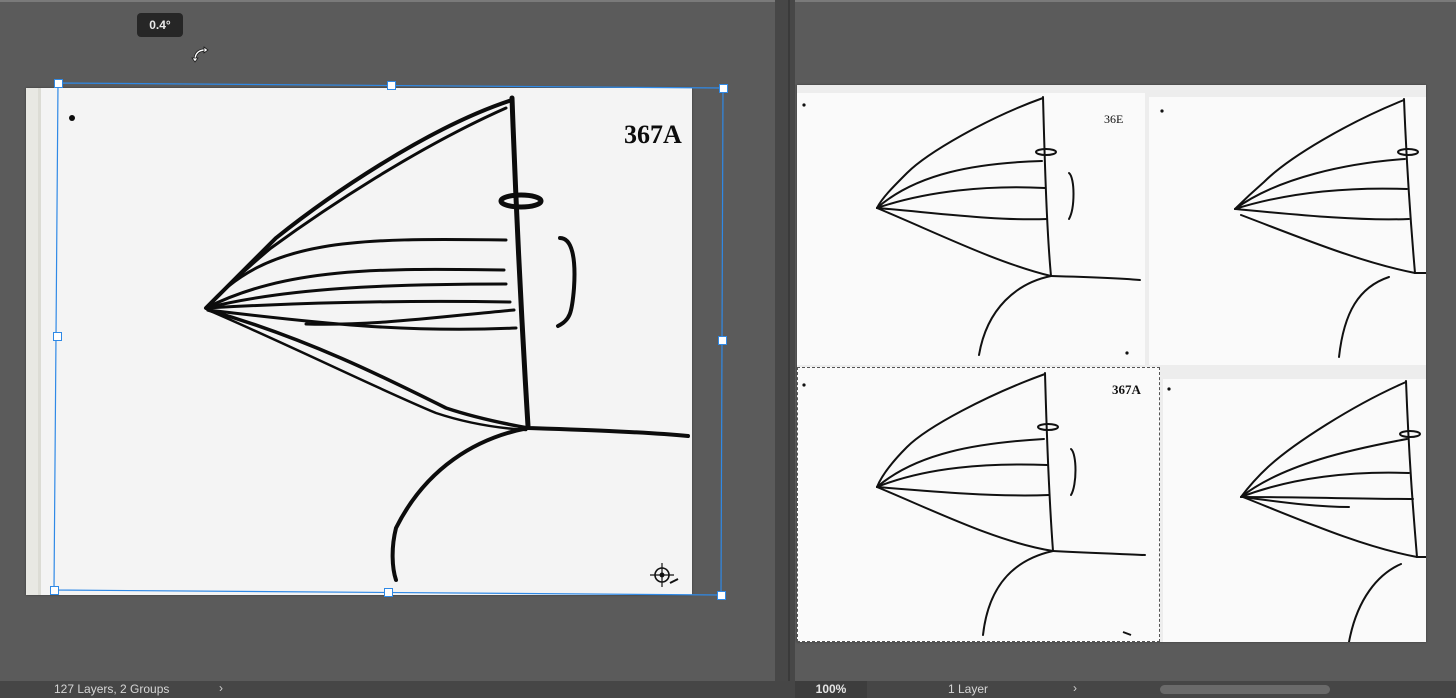 The height and width of the screenshot is (698, 1456). Describe the element at coordinates (1125, 1) in the screenshot. I see `top-strip-right` at that location.